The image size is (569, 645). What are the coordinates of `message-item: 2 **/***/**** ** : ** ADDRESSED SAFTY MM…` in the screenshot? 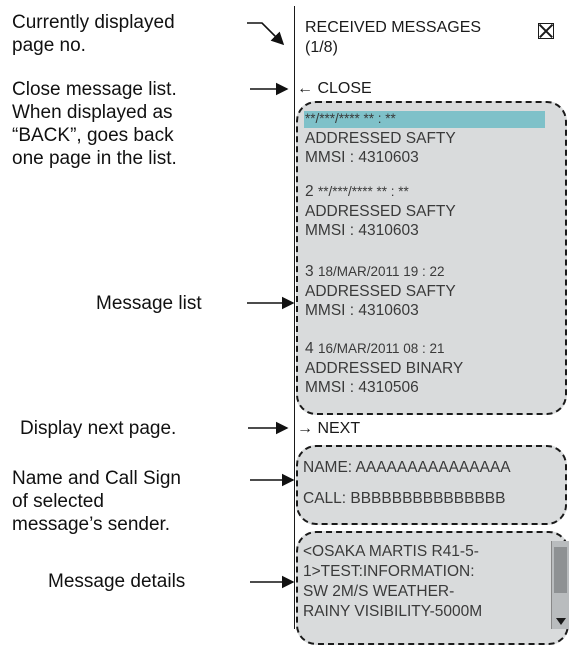 It's located at (380, 211).